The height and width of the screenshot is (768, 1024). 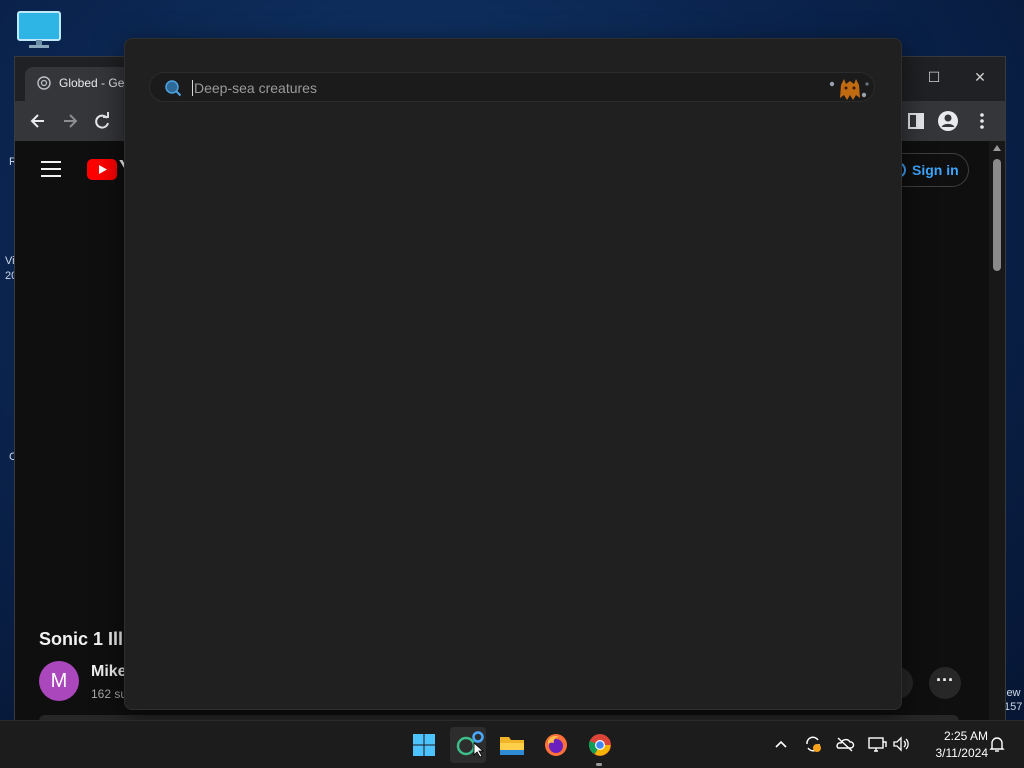 What do you see at coordinates (109, 672) in the screenshot?
I see `channel-name: Mike` at bounding box center [109, 672].